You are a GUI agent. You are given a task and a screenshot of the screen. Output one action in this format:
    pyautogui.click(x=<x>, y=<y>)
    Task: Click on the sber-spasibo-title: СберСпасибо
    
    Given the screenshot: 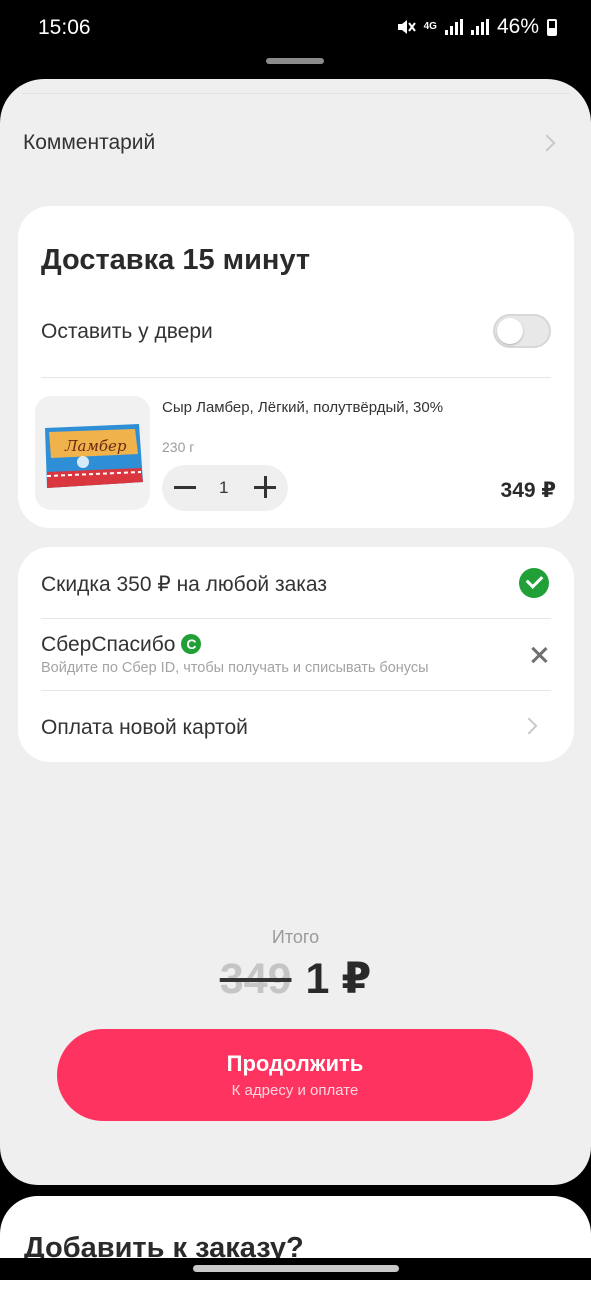 What is the action you would take?
    pyautogui.click(x=108, y=644)
    